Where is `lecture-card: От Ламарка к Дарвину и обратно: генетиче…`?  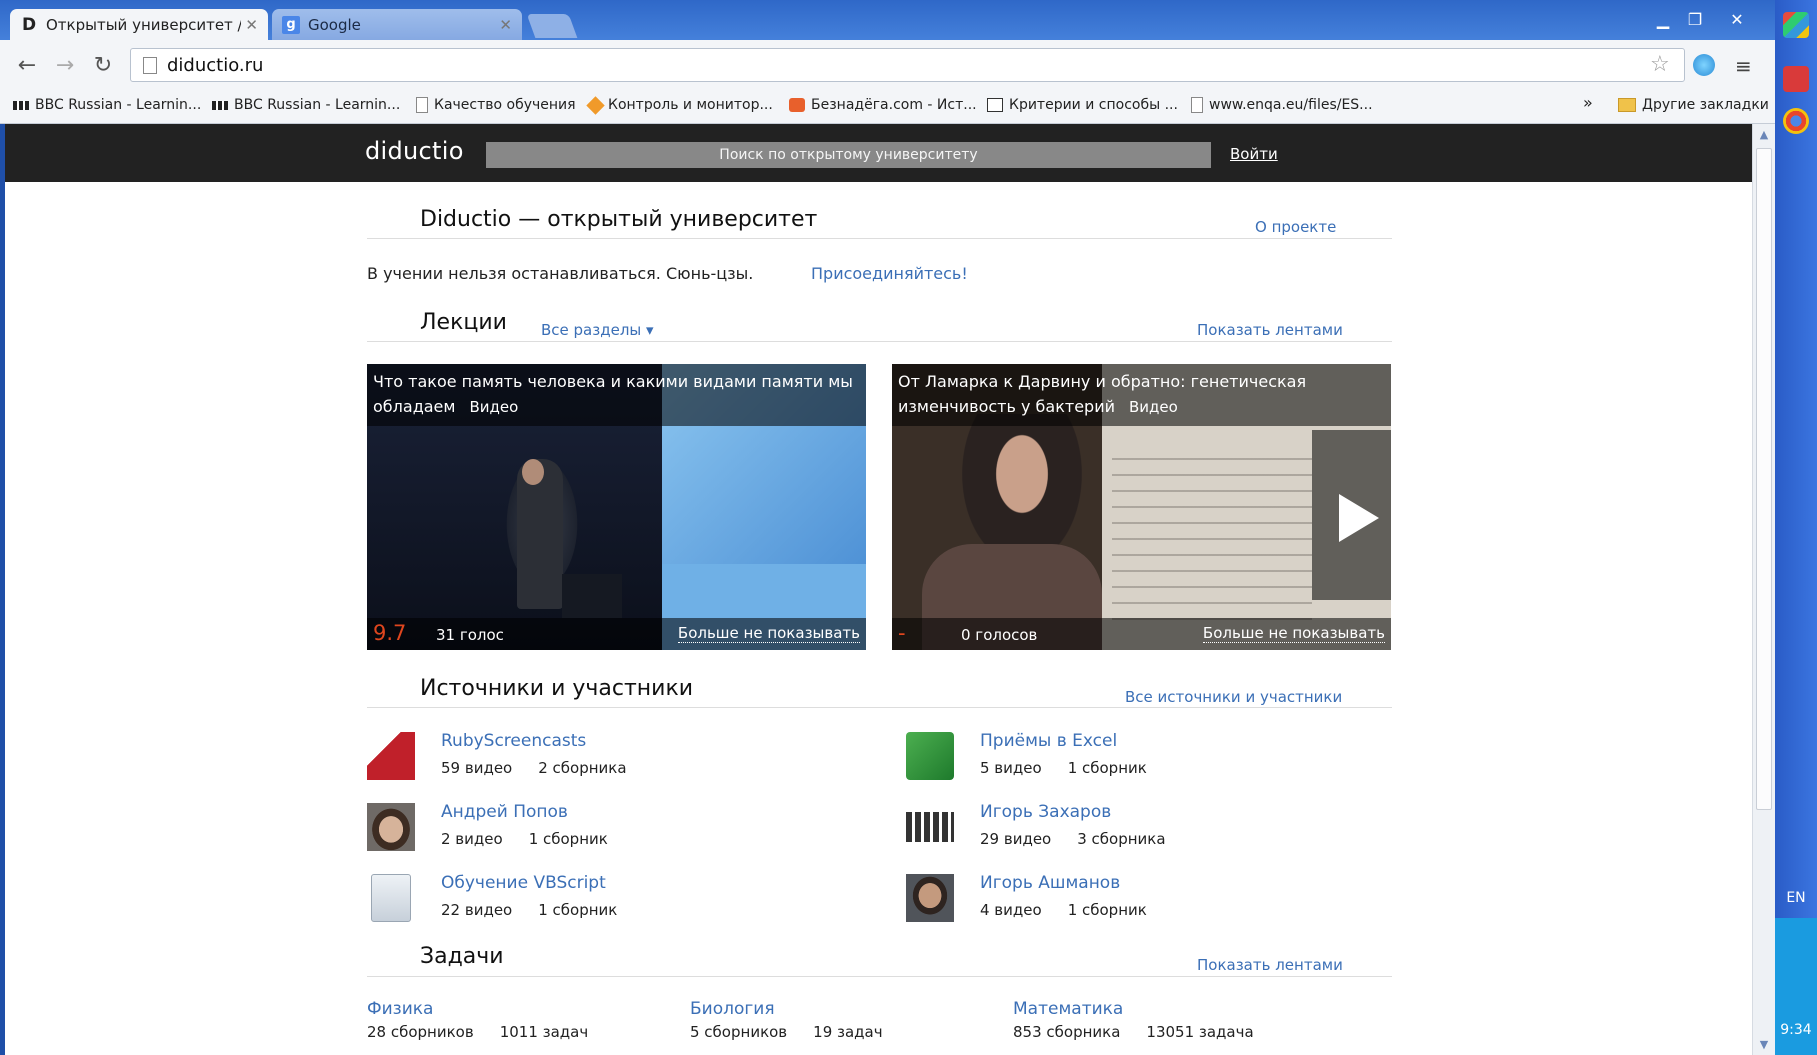
lecture-card: От Ламарка к Дарвину и обратно: генетиче… is located at coordinates (1141, 507).